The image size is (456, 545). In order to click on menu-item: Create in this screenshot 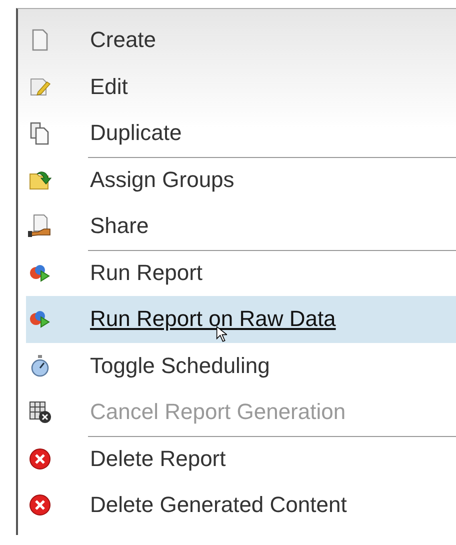, I will do `click(237, 40)`.